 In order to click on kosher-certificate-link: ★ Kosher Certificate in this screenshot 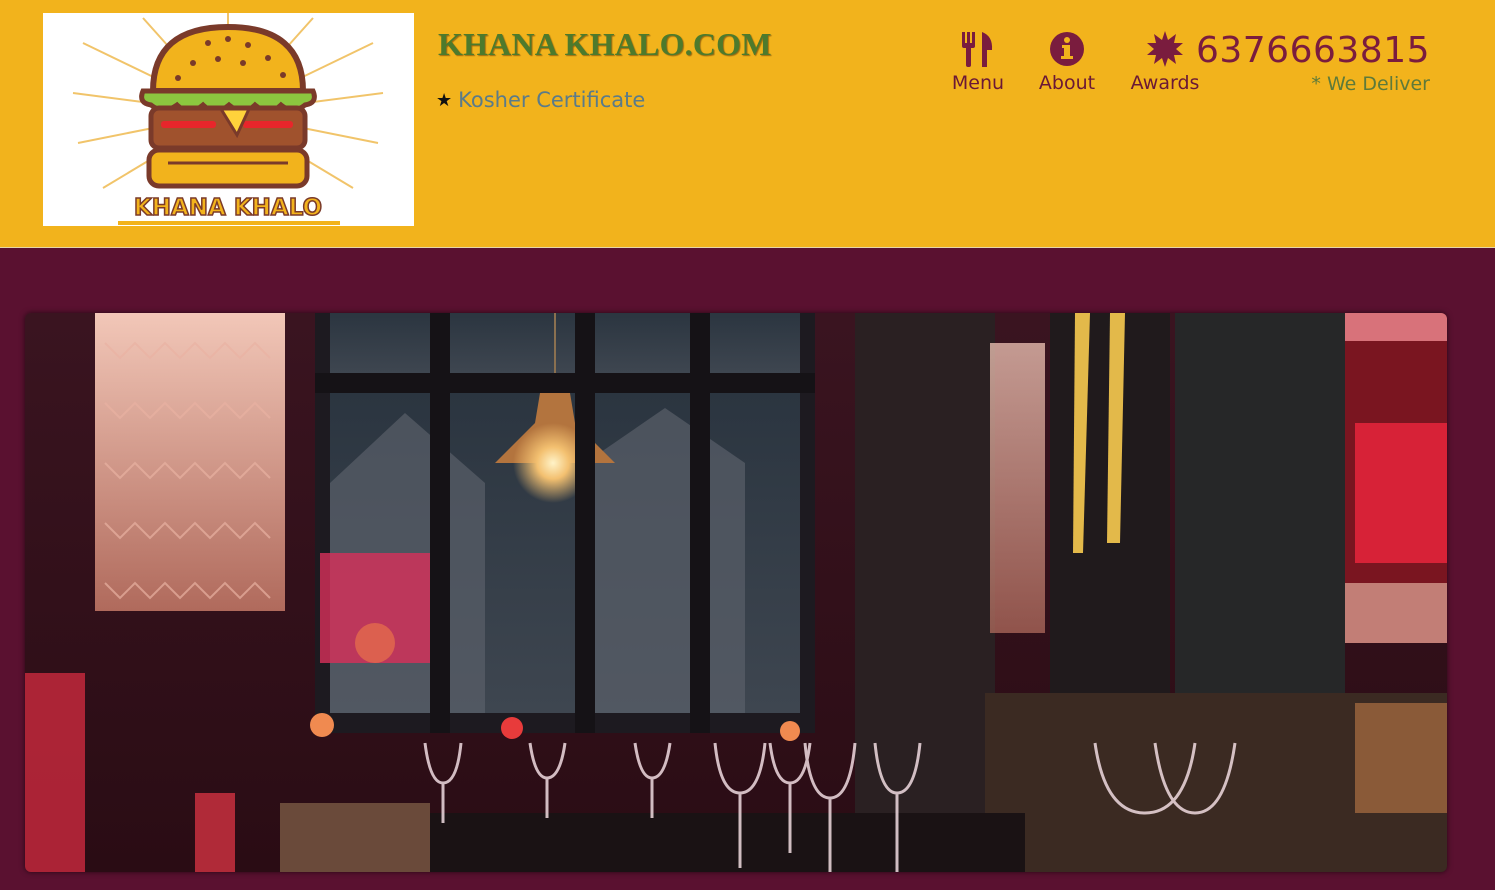, I will do `click(540, 100)`.